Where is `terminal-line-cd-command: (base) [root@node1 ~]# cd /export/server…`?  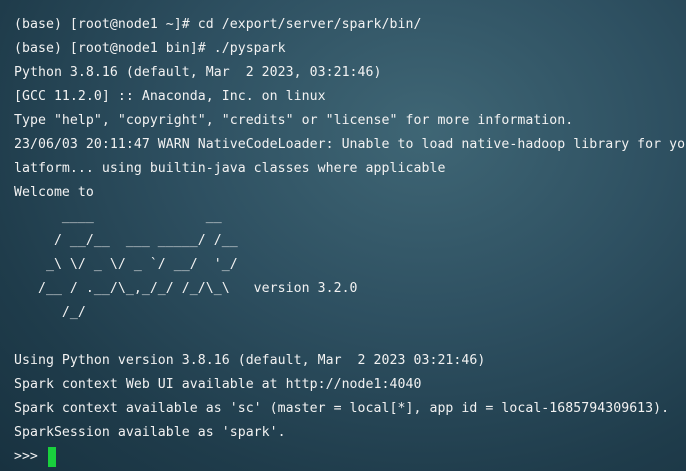
terminal-line-cd-command: (base) [root@node1 ~]# cd /export/server… is located at coordinates (218, 24).